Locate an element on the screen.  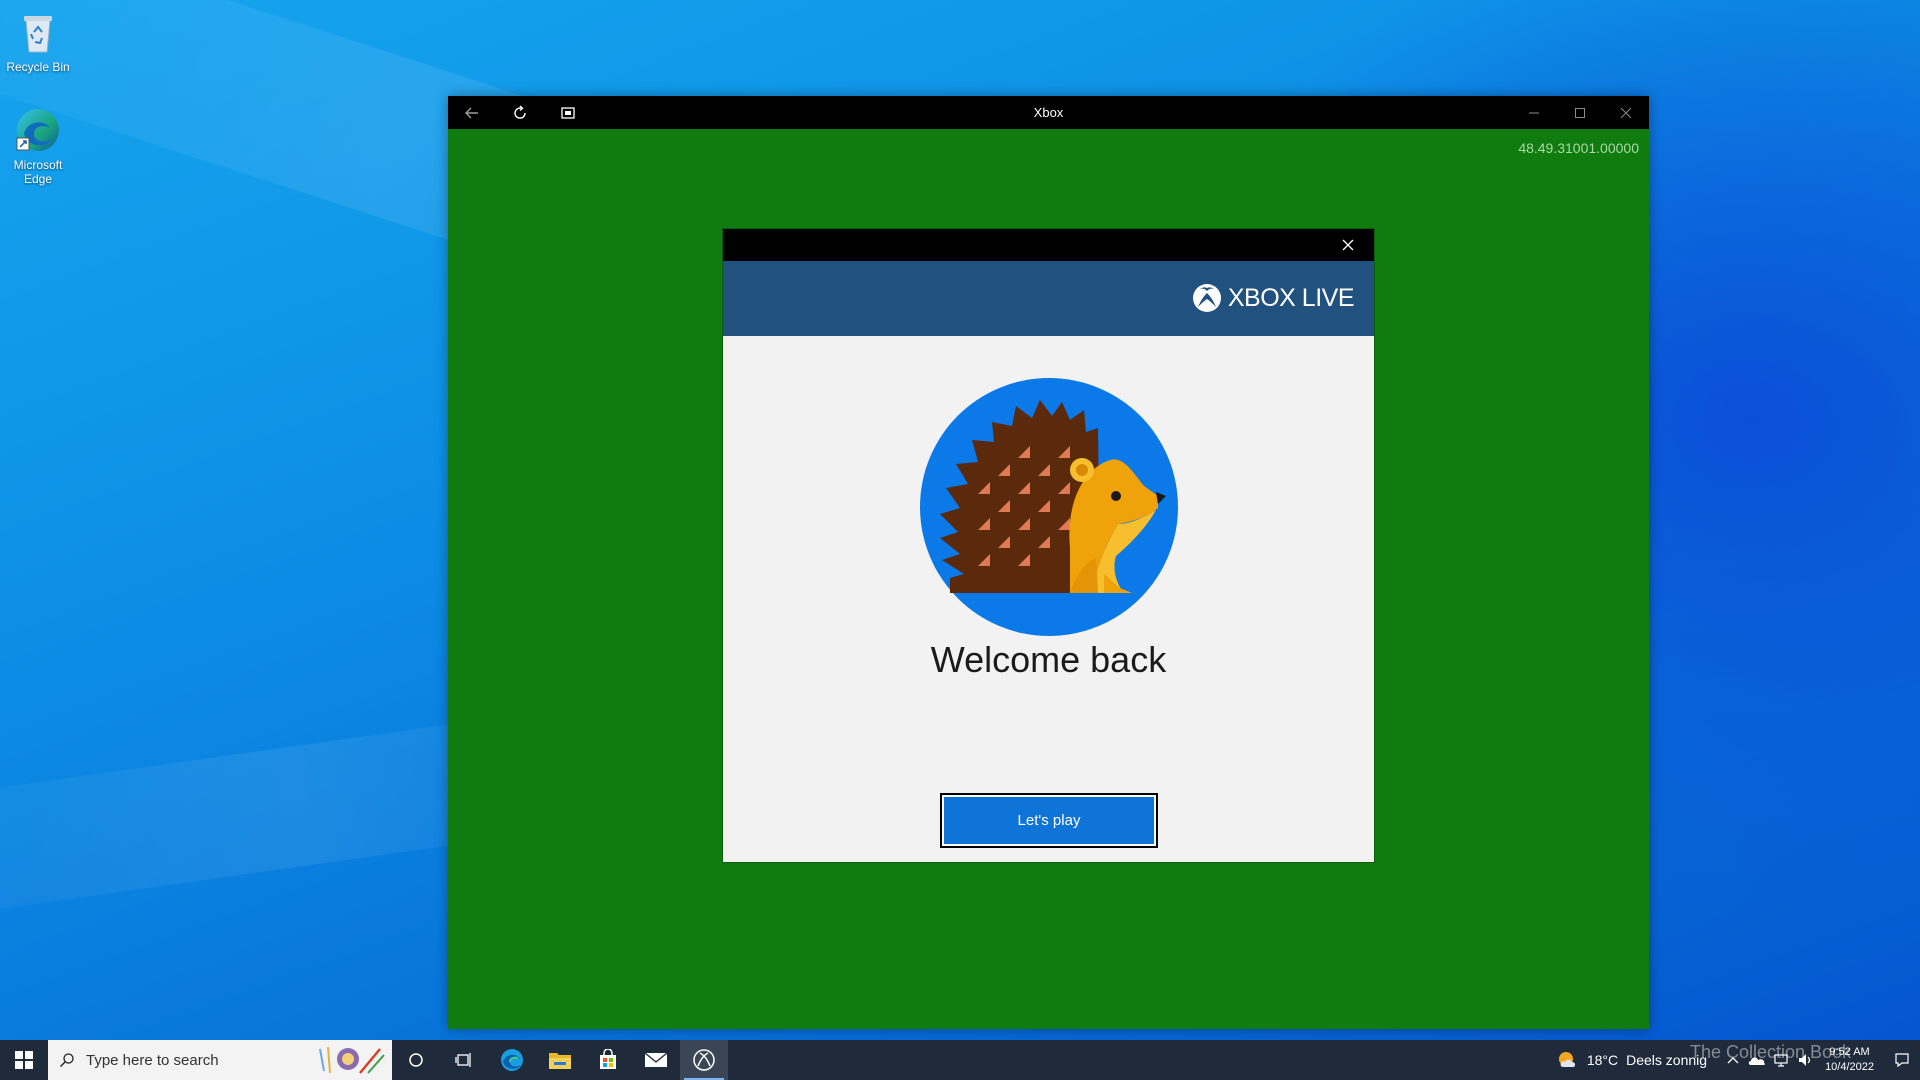
maximize-icon is located at coordinates (1580, 112).